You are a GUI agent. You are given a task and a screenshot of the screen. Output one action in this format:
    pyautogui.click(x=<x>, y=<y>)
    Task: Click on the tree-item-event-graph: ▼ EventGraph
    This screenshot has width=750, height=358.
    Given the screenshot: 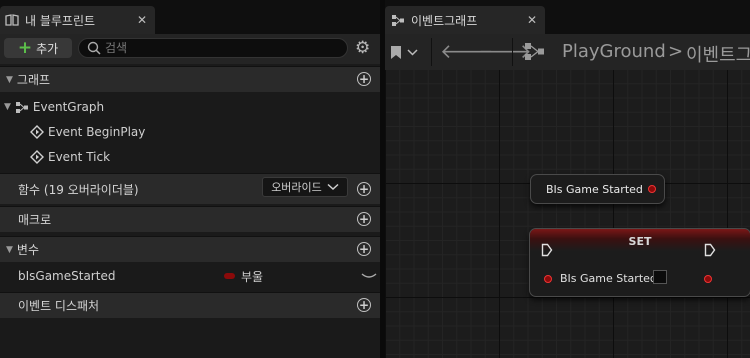 What is the action you would take?
    pyautogui.click(x=190, y=107)
    